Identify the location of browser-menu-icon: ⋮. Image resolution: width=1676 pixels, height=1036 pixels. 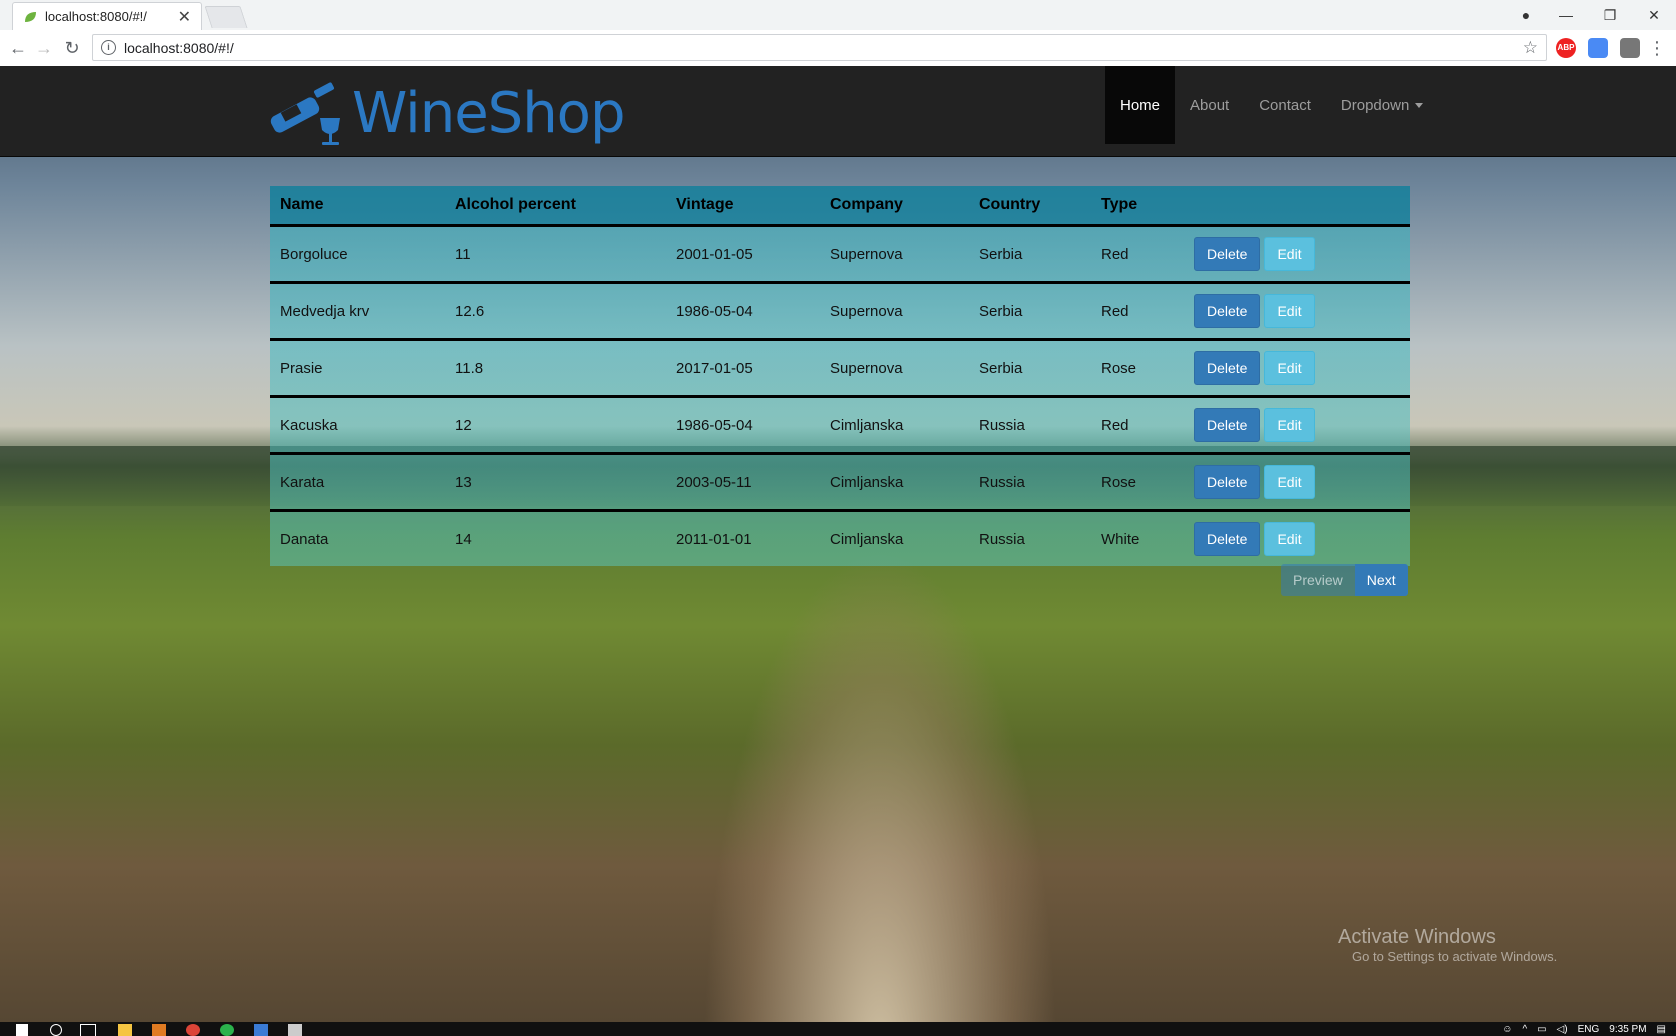
(1657, 48).